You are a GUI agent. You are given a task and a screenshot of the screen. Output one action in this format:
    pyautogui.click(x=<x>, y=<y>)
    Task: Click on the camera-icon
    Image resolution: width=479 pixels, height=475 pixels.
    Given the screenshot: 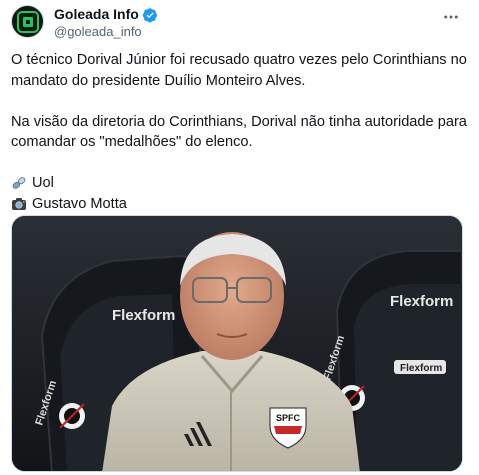 What is the action you would take?
    pyautogui.click(x=19, y=203)
    